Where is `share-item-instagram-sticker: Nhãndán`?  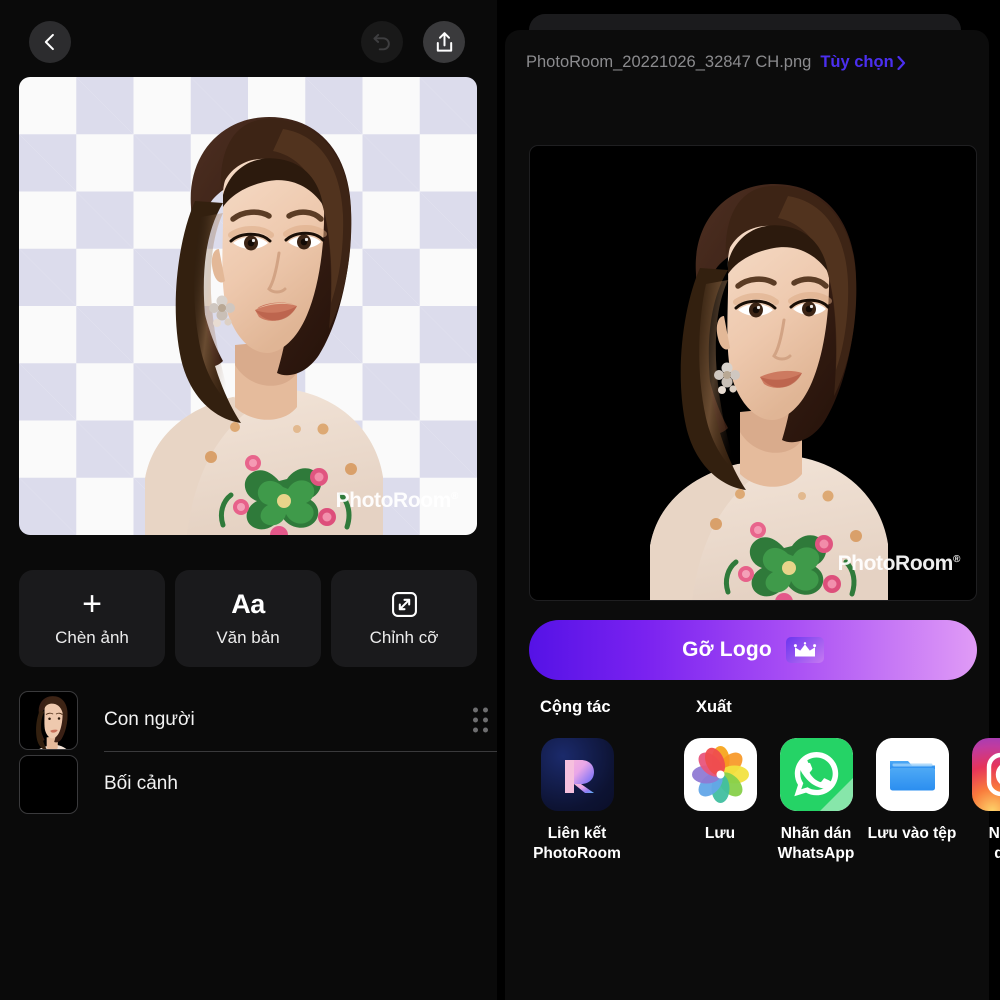
share-item-instagram-sticker: Nhãndán is located at coordinates (980, 801).